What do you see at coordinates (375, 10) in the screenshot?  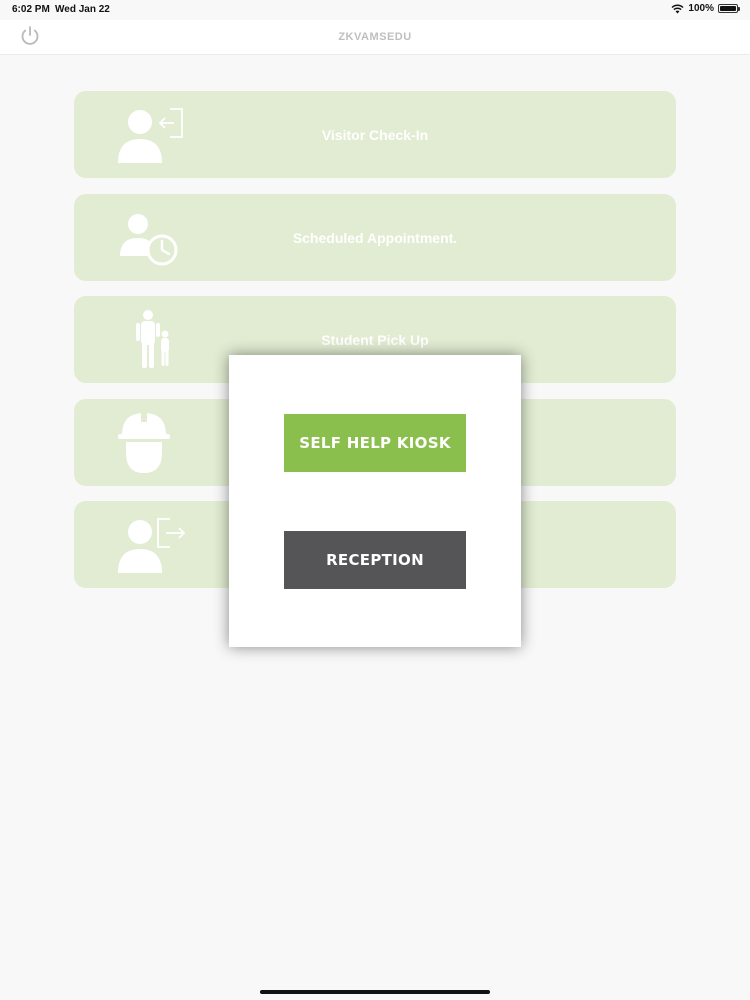 I see `status-bar: 6:02 PM Wed Jan 22 100%` at bounding box center [375, 10].